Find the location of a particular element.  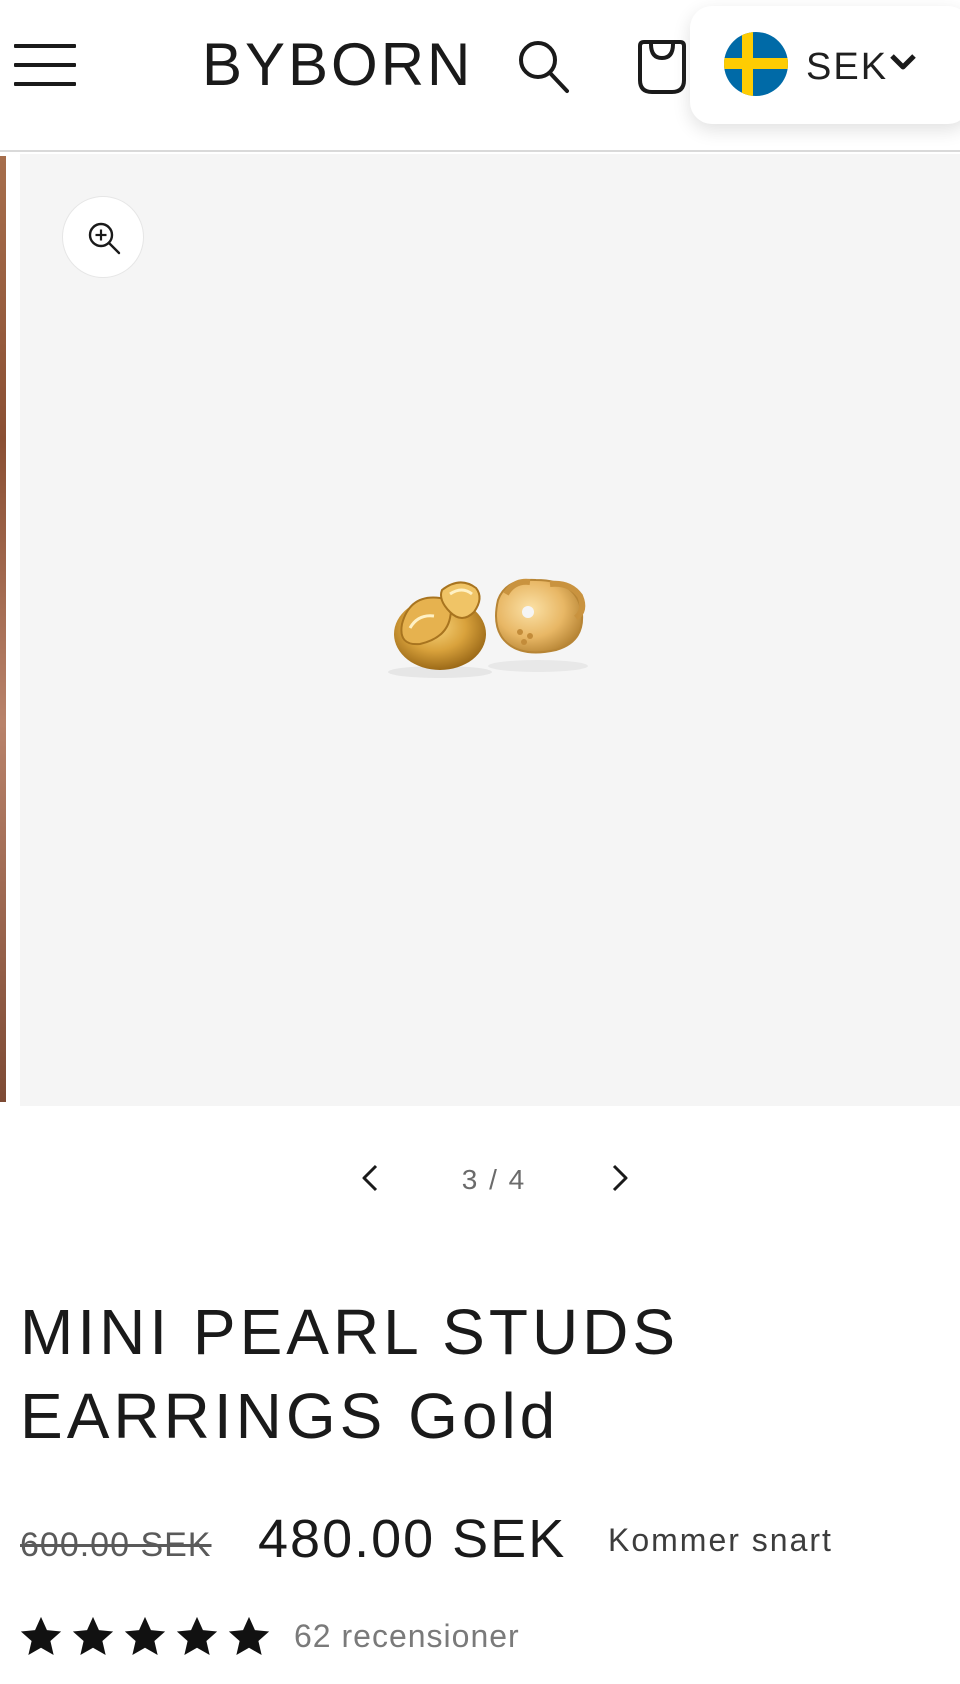

slide-counter: 3 / 4 is located at coordinates (494, 1179).